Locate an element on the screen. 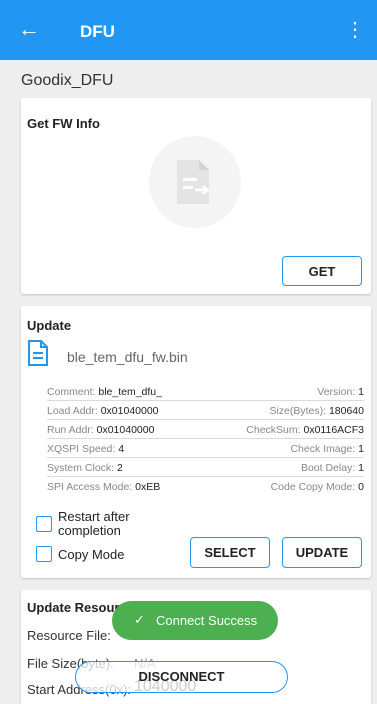 This screenshot has height=704, width=377. copy-mode-label: Copy Mode is located at coordinates (91, 554).